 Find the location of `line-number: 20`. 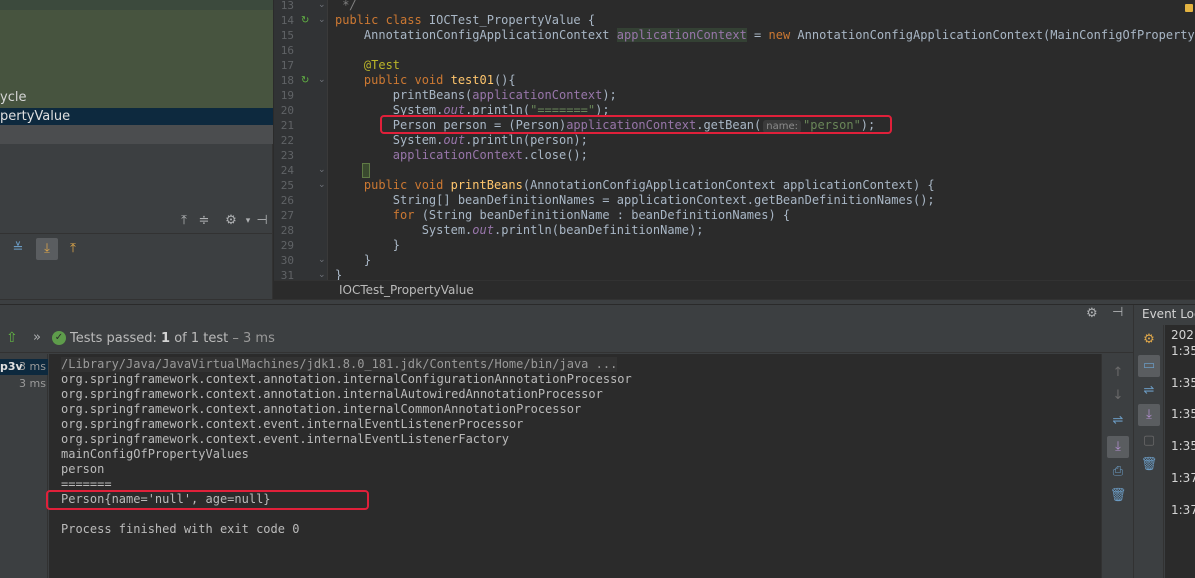

line-number: 20 is located at coordinates (287, 110).